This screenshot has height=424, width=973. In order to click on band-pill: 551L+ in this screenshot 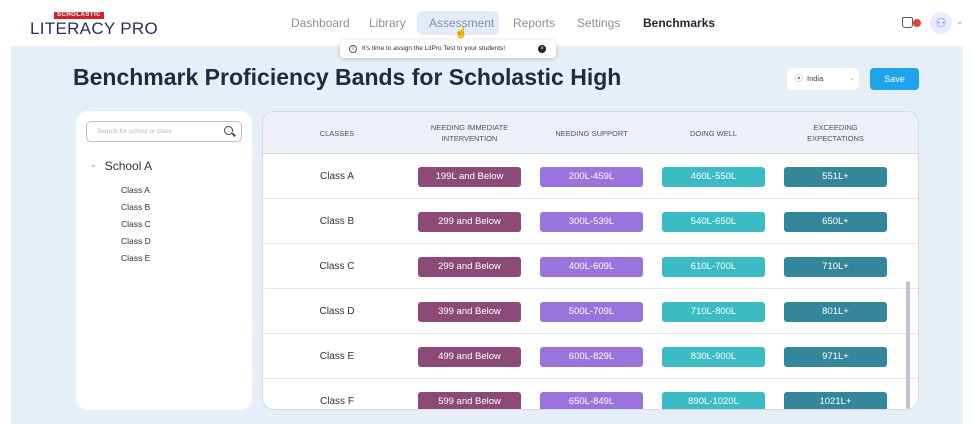, I will do `click(835, 177)`.